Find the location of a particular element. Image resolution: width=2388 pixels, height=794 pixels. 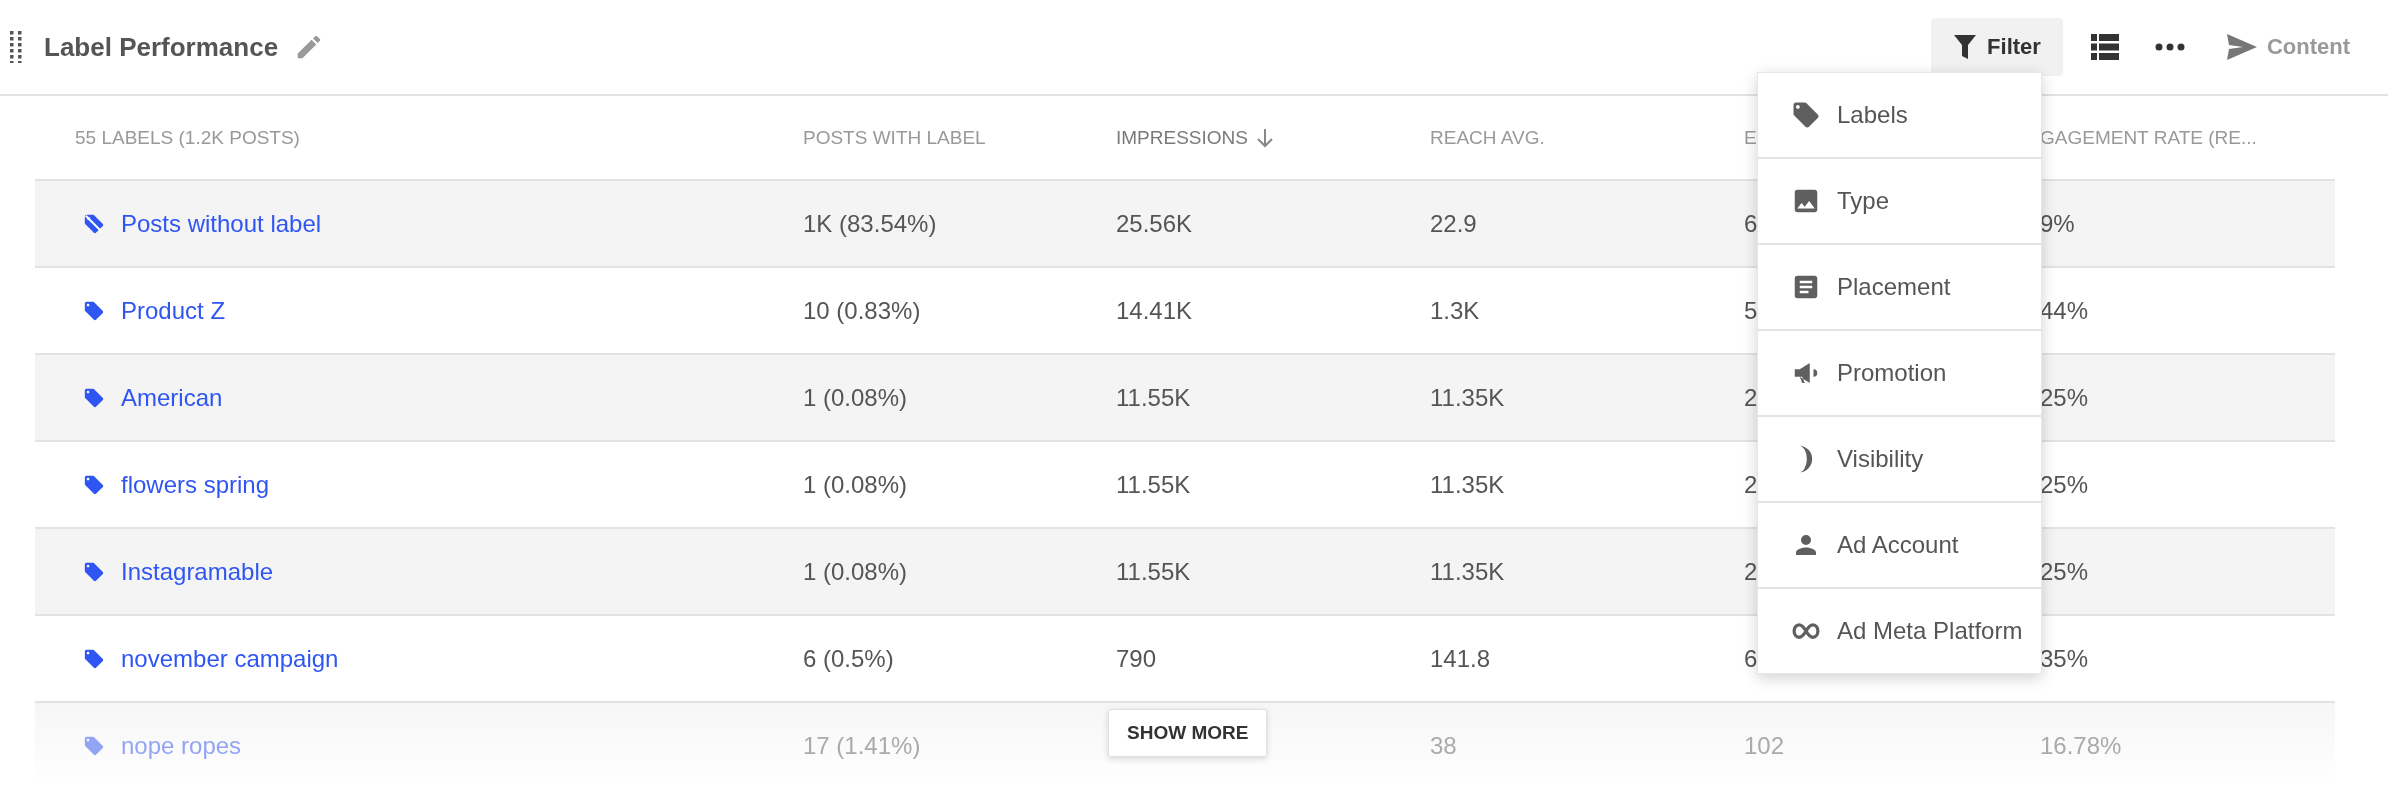

menu-item: Ad Meta Platform is located at coordinates (1899, 630).